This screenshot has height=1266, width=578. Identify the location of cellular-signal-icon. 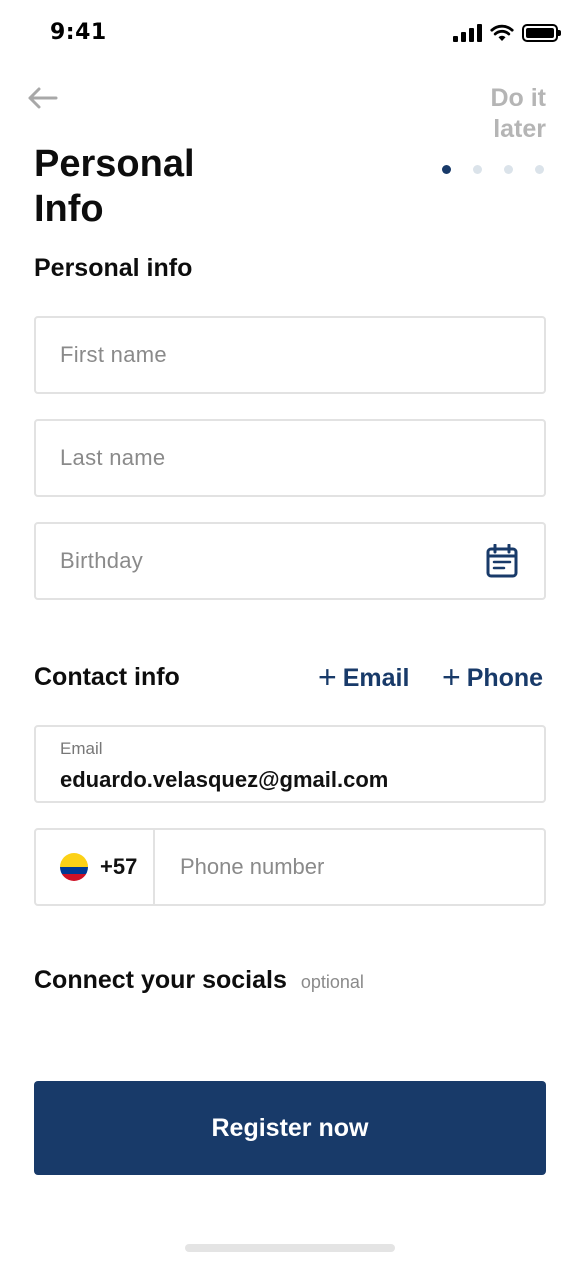
(467, 33).